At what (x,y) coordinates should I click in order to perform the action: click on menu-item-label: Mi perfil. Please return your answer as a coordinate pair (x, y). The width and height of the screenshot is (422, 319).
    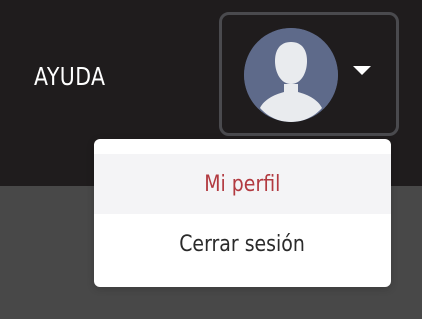
    Looking at the image, I should click on (242, 184).